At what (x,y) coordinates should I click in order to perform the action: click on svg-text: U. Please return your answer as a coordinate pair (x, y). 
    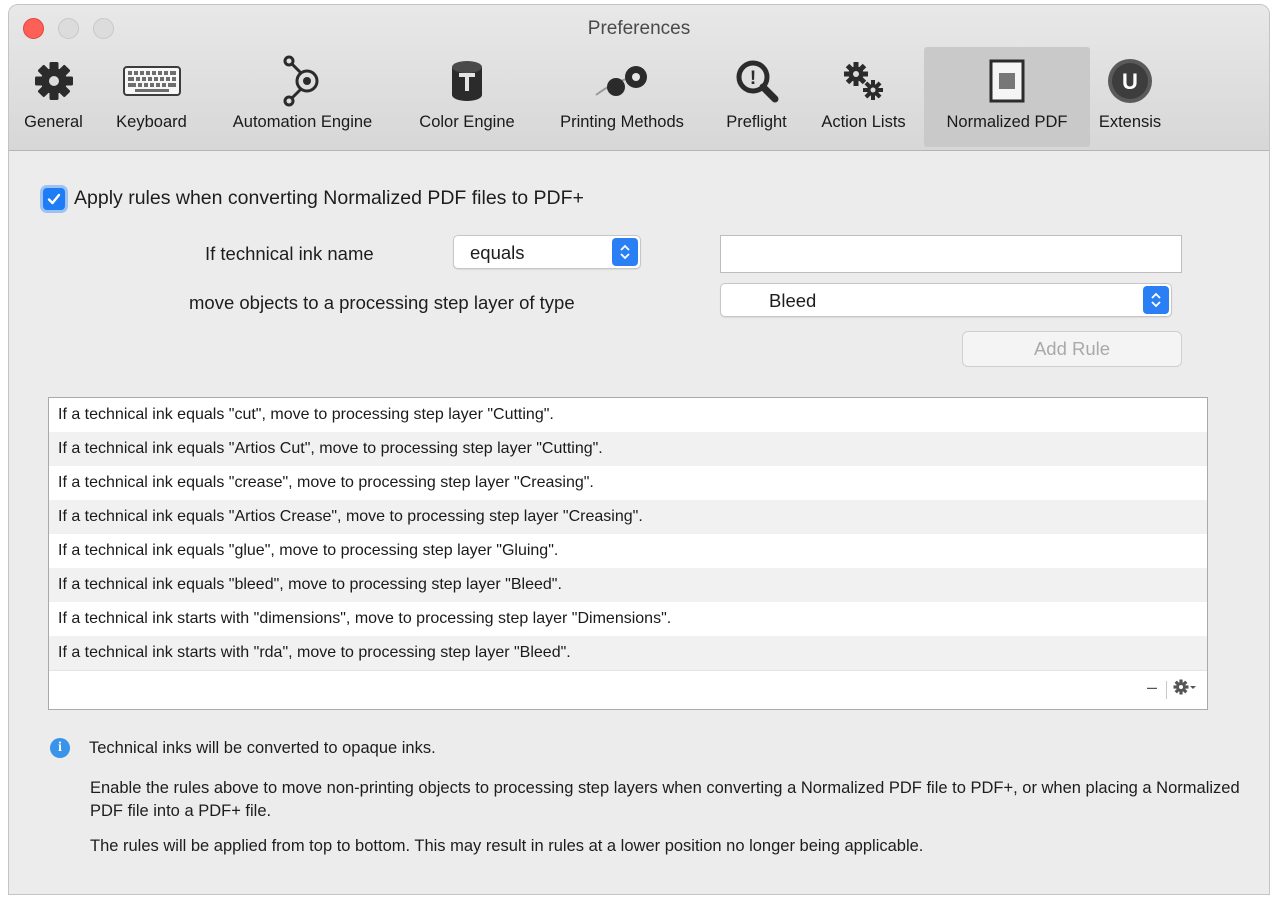
    Looking at the image, I should click on (1130, 81).